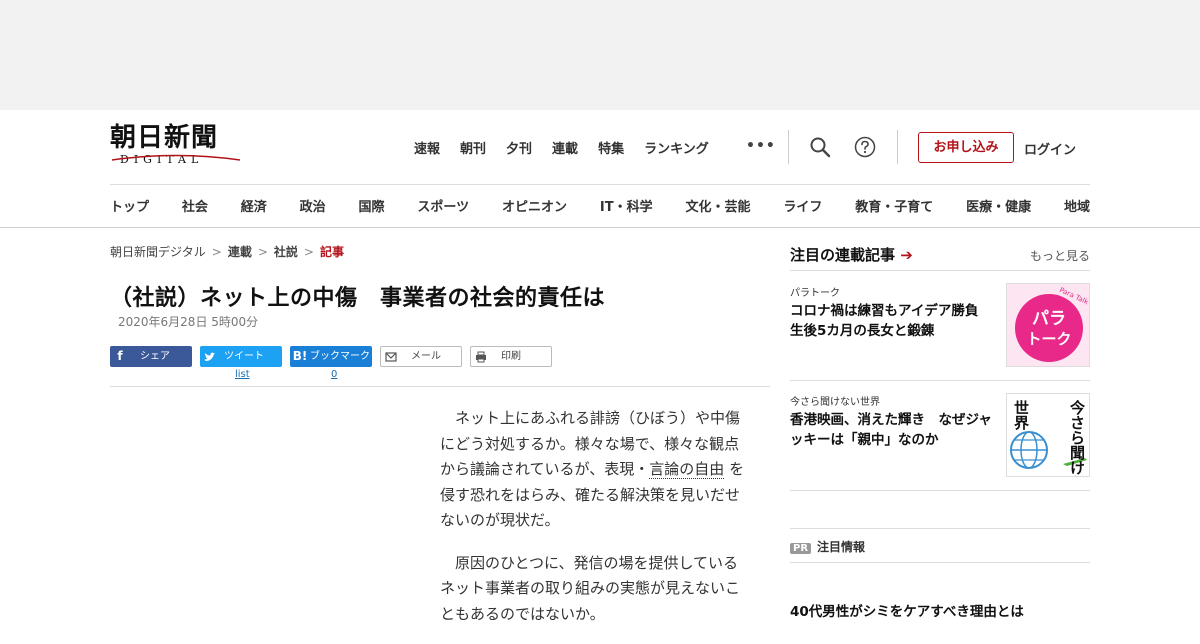 The height and width of the screenshot is (644, 1200). I want to click on article-title: （社説）ネット上の中傷 事業者の社会的責任は, so click(358, 298).